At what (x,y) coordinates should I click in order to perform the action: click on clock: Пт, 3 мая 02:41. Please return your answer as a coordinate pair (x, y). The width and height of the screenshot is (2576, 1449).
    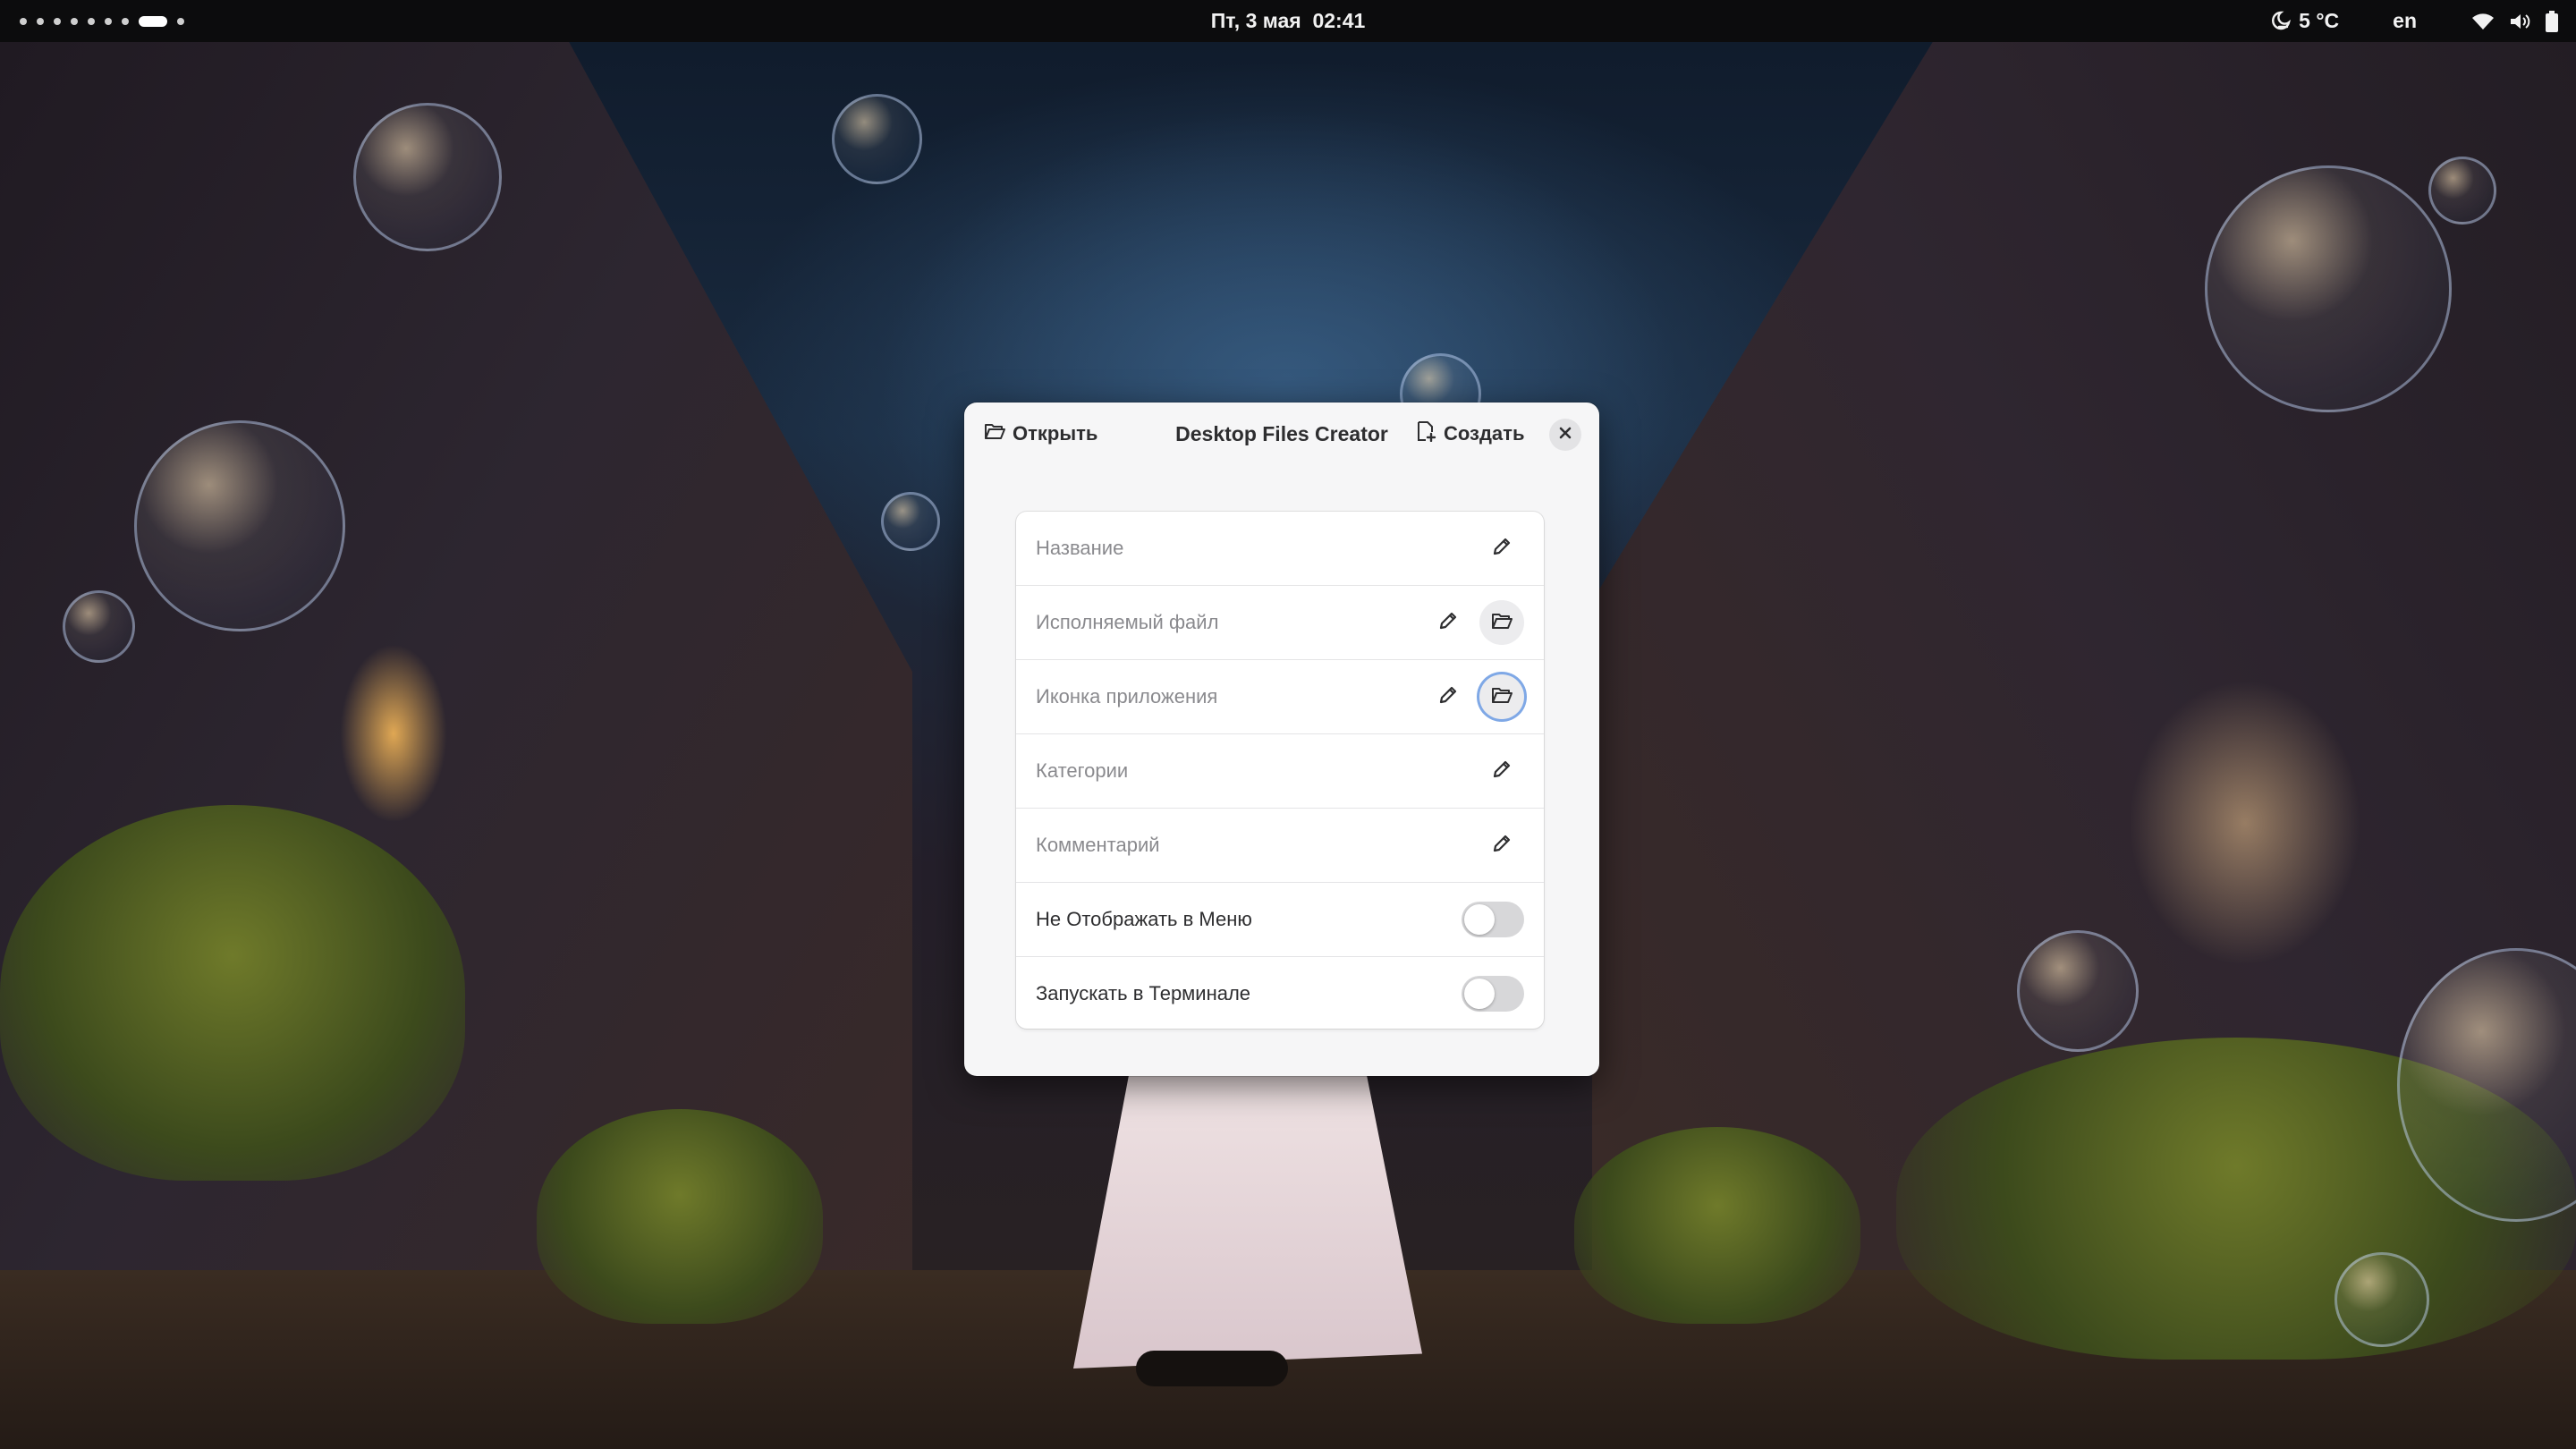
    Looking at the image, I should click on (1288, 20).